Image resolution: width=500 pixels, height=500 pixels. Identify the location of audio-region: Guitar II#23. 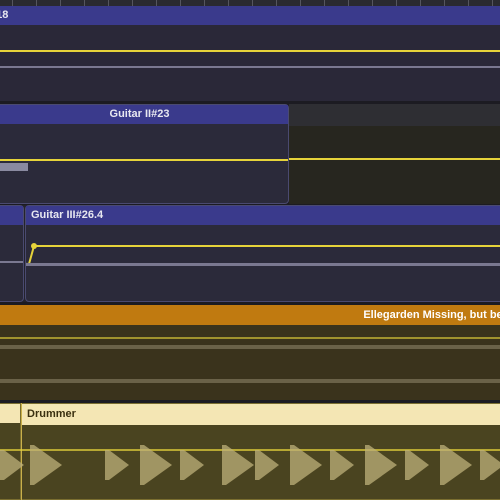
(144, 154).